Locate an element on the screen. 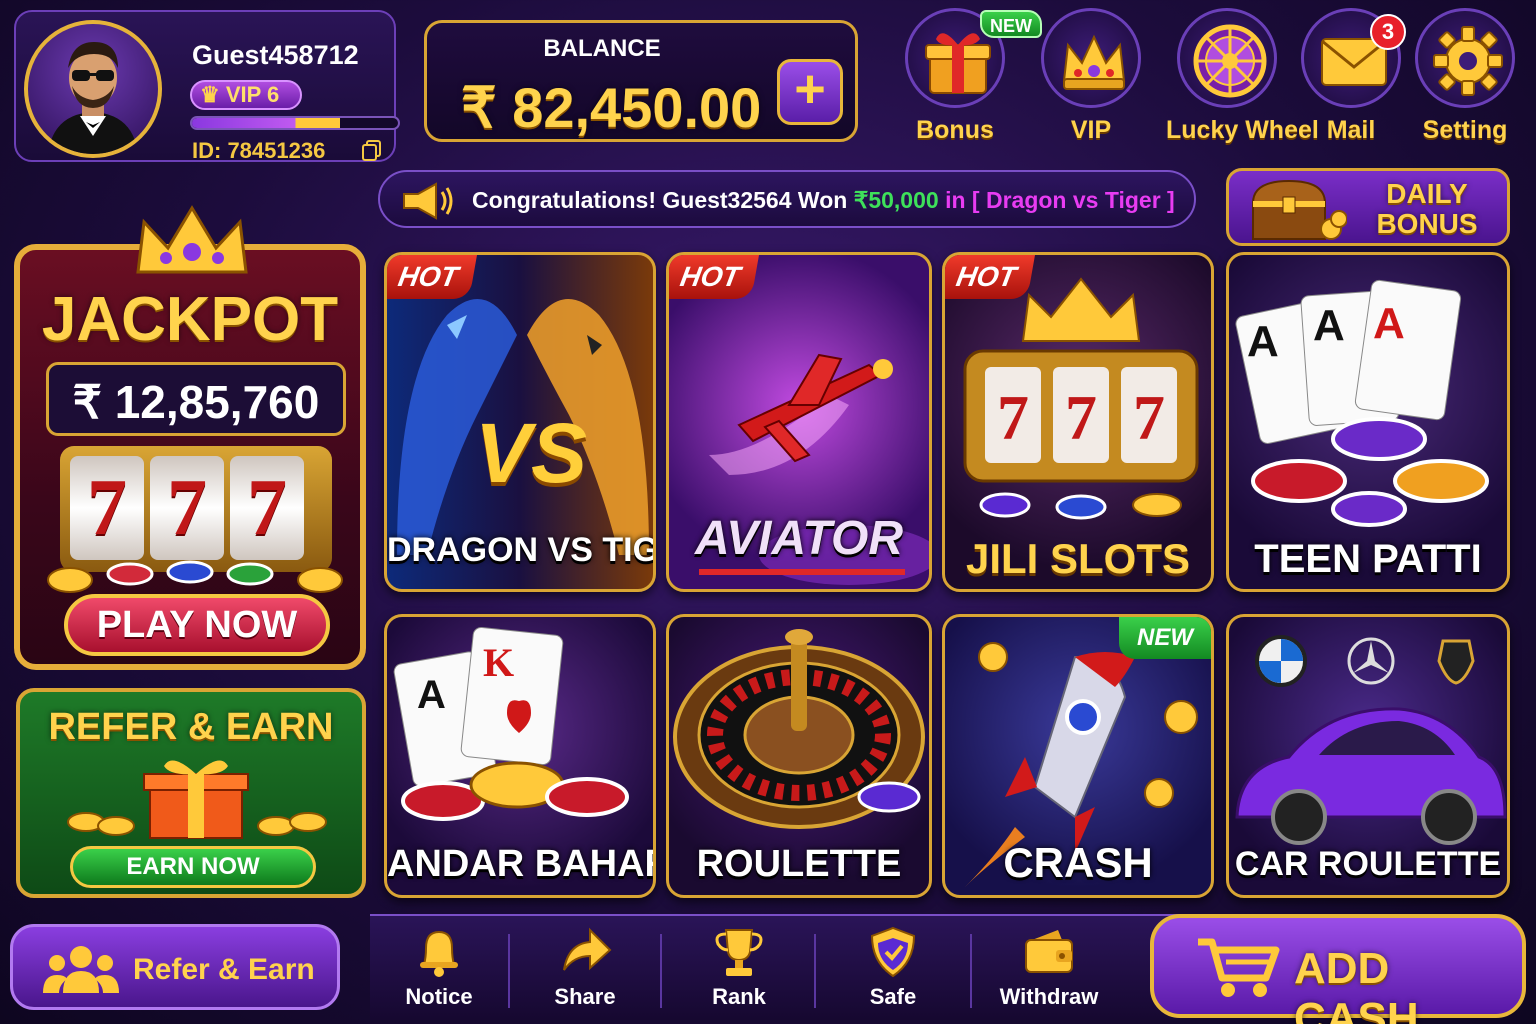 The height and width of the screenshot is (1024, 1536). nav-safe-label: Safe is located at coordinates (893, 996).